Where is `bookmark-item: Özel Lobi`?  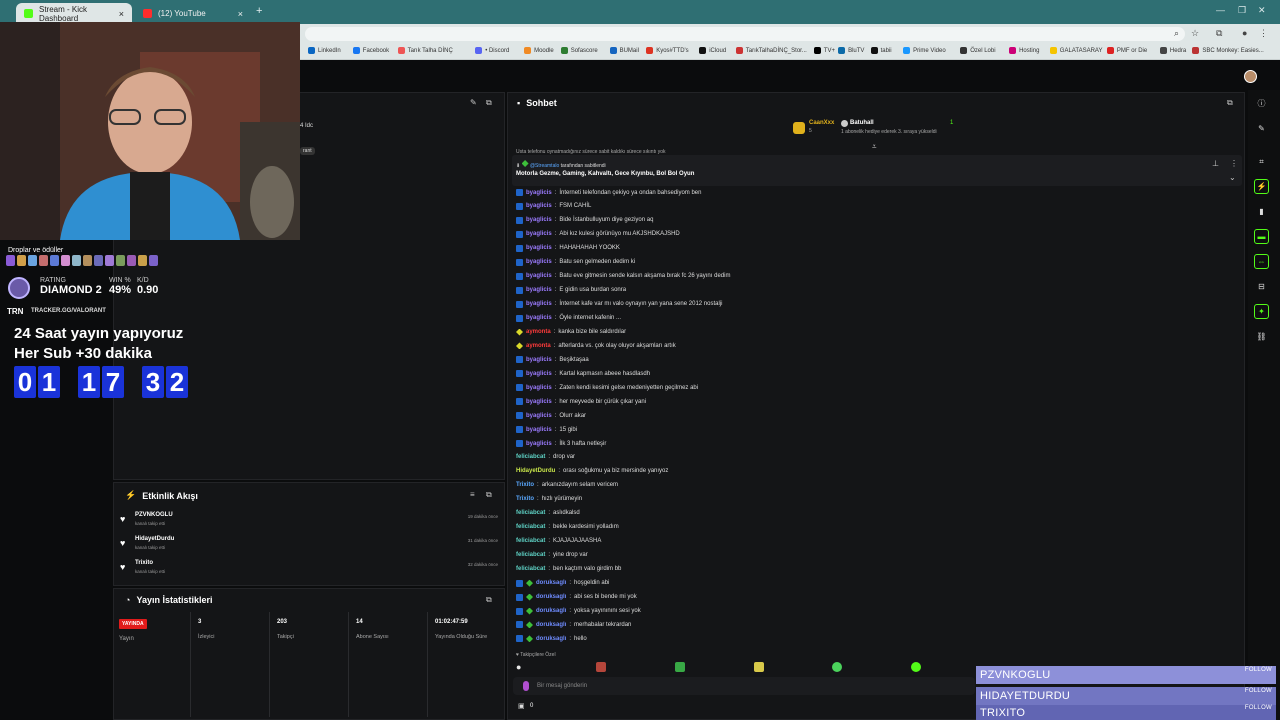 bookmark-item: Özel Lobi is located at coordinates (978, 50).